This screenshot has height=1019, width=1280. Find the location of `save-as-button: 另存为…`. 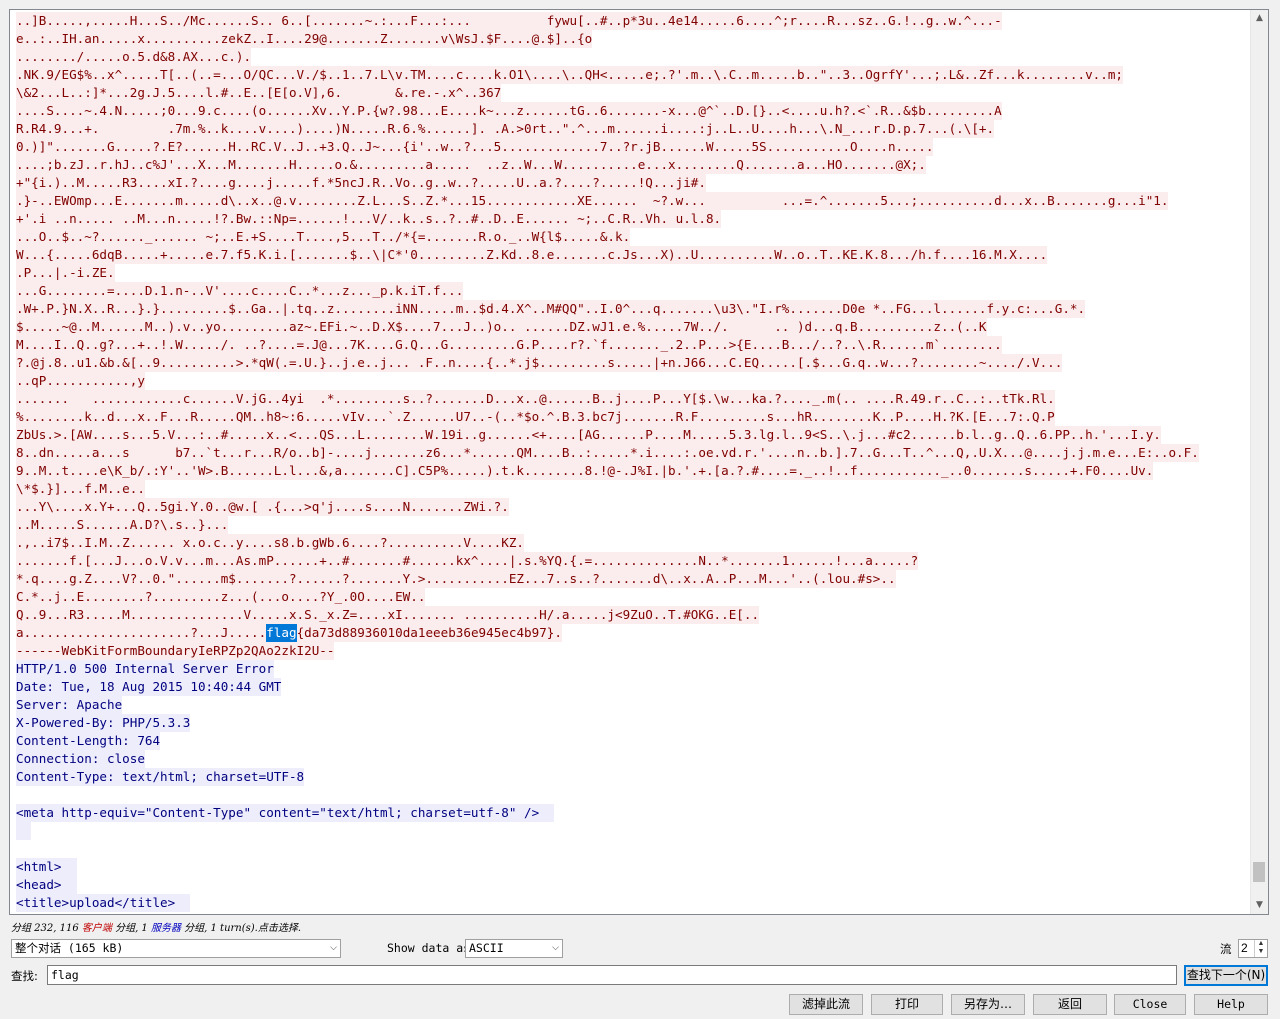

save-as-button: 另存为… is located at coordinates (988, 1004).